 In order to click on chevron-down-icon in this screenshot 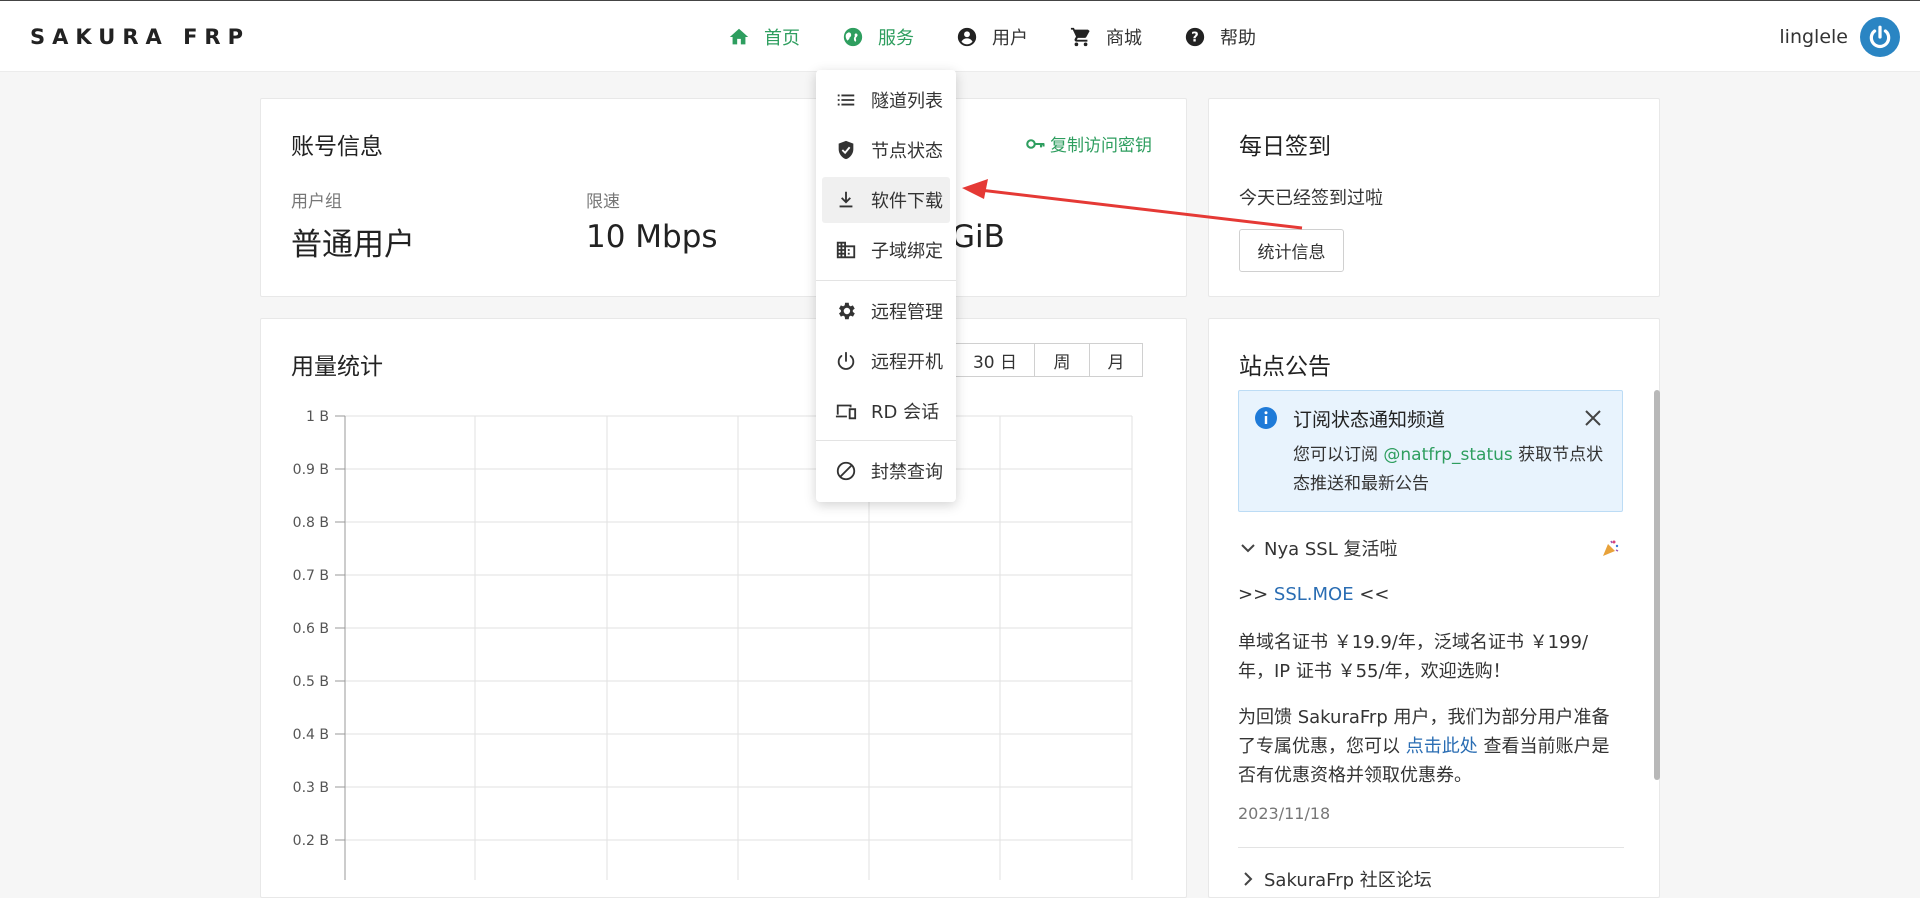, I will do `click(1248, 548)`.